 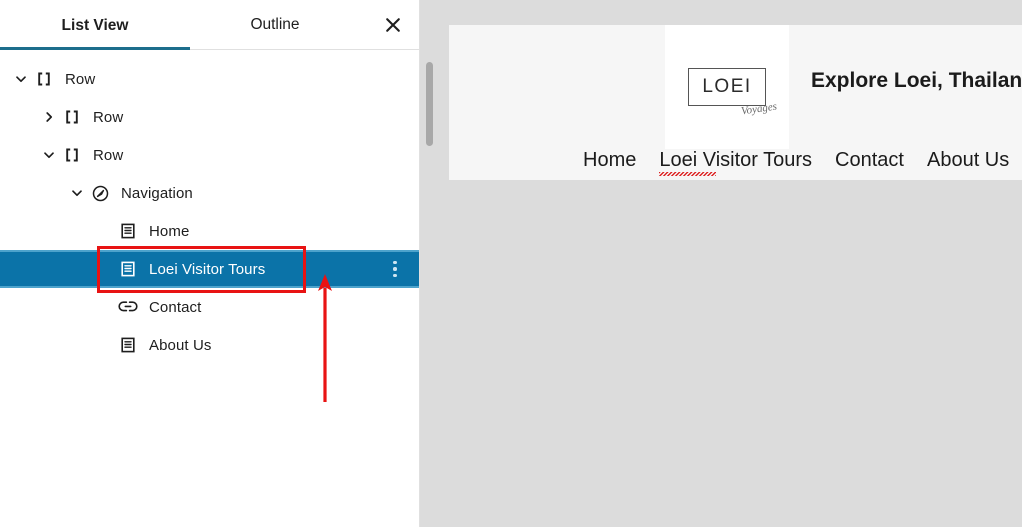 What do you see at coordinates (180, 345) in the screenshot?
I see `tree-item-label: About Us` at bounding box center [180, 345].